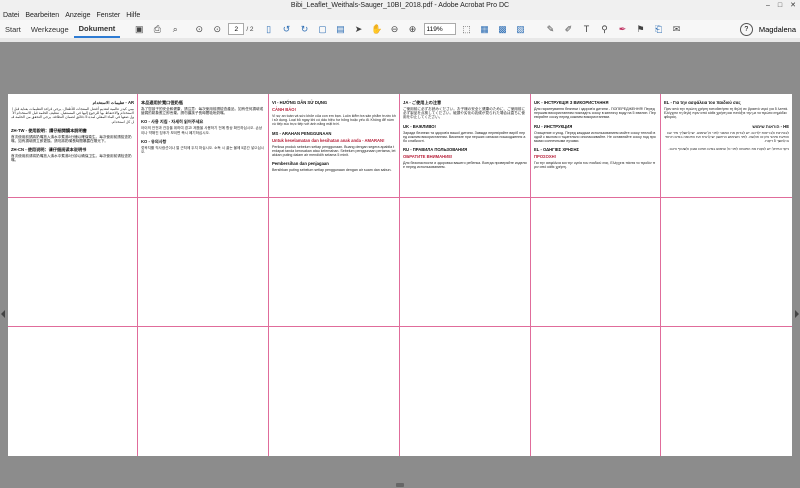  Describe the element at coordinates (521, 29) in the screenshot. I see `read-mode-icon: ▧` at that location.